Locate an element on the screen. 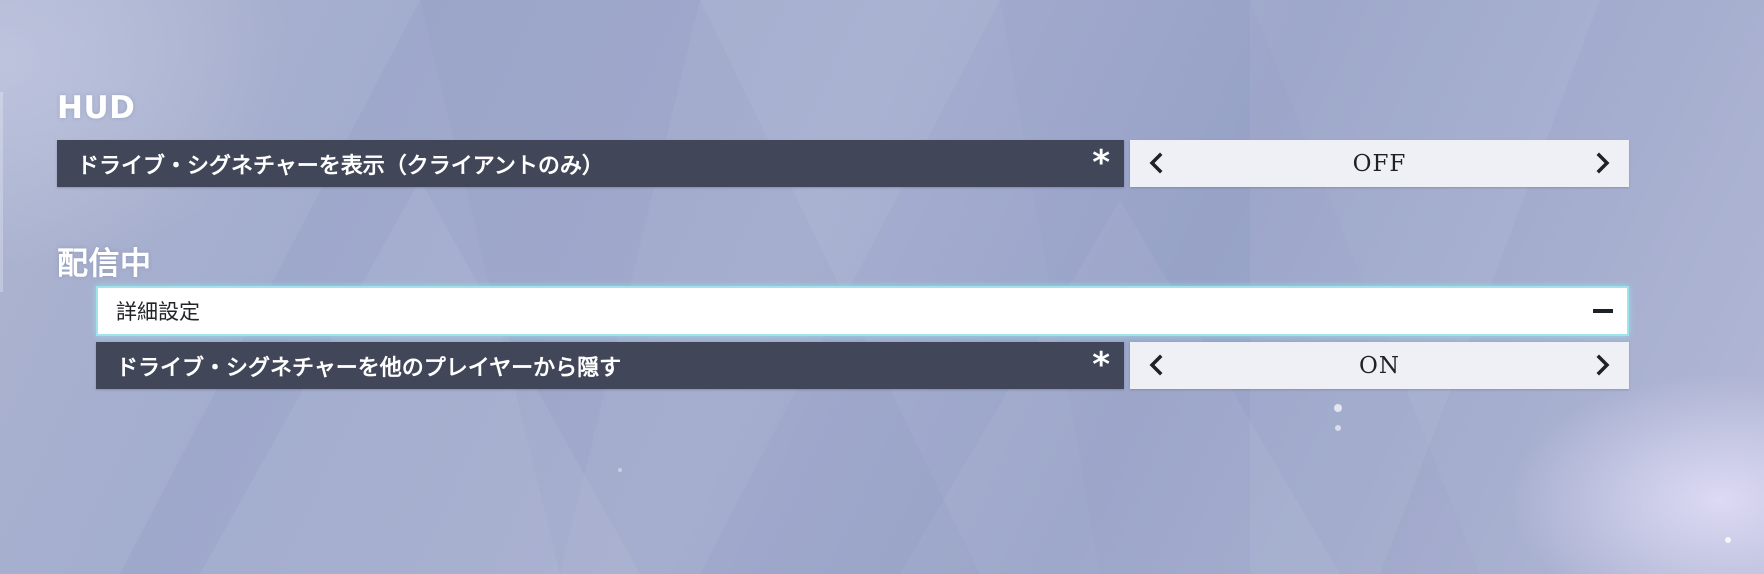  section-title-hud: HUD is located at coordinates (96, 108).